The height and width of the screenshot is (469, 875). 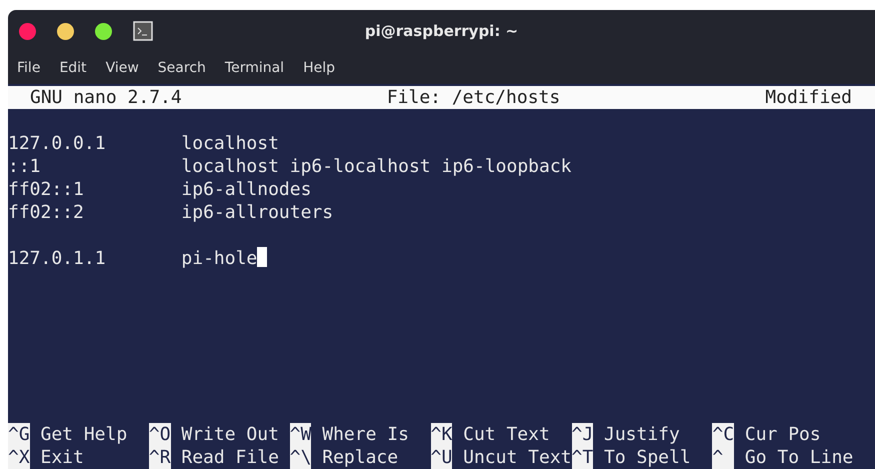 I want to click on host-names: ip6-allnodes, so click(x=246, y=189).